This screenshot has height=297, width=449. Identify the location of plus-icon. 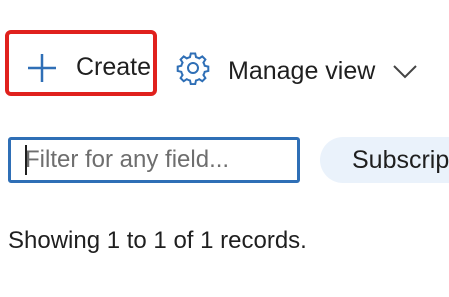
(42, 68).